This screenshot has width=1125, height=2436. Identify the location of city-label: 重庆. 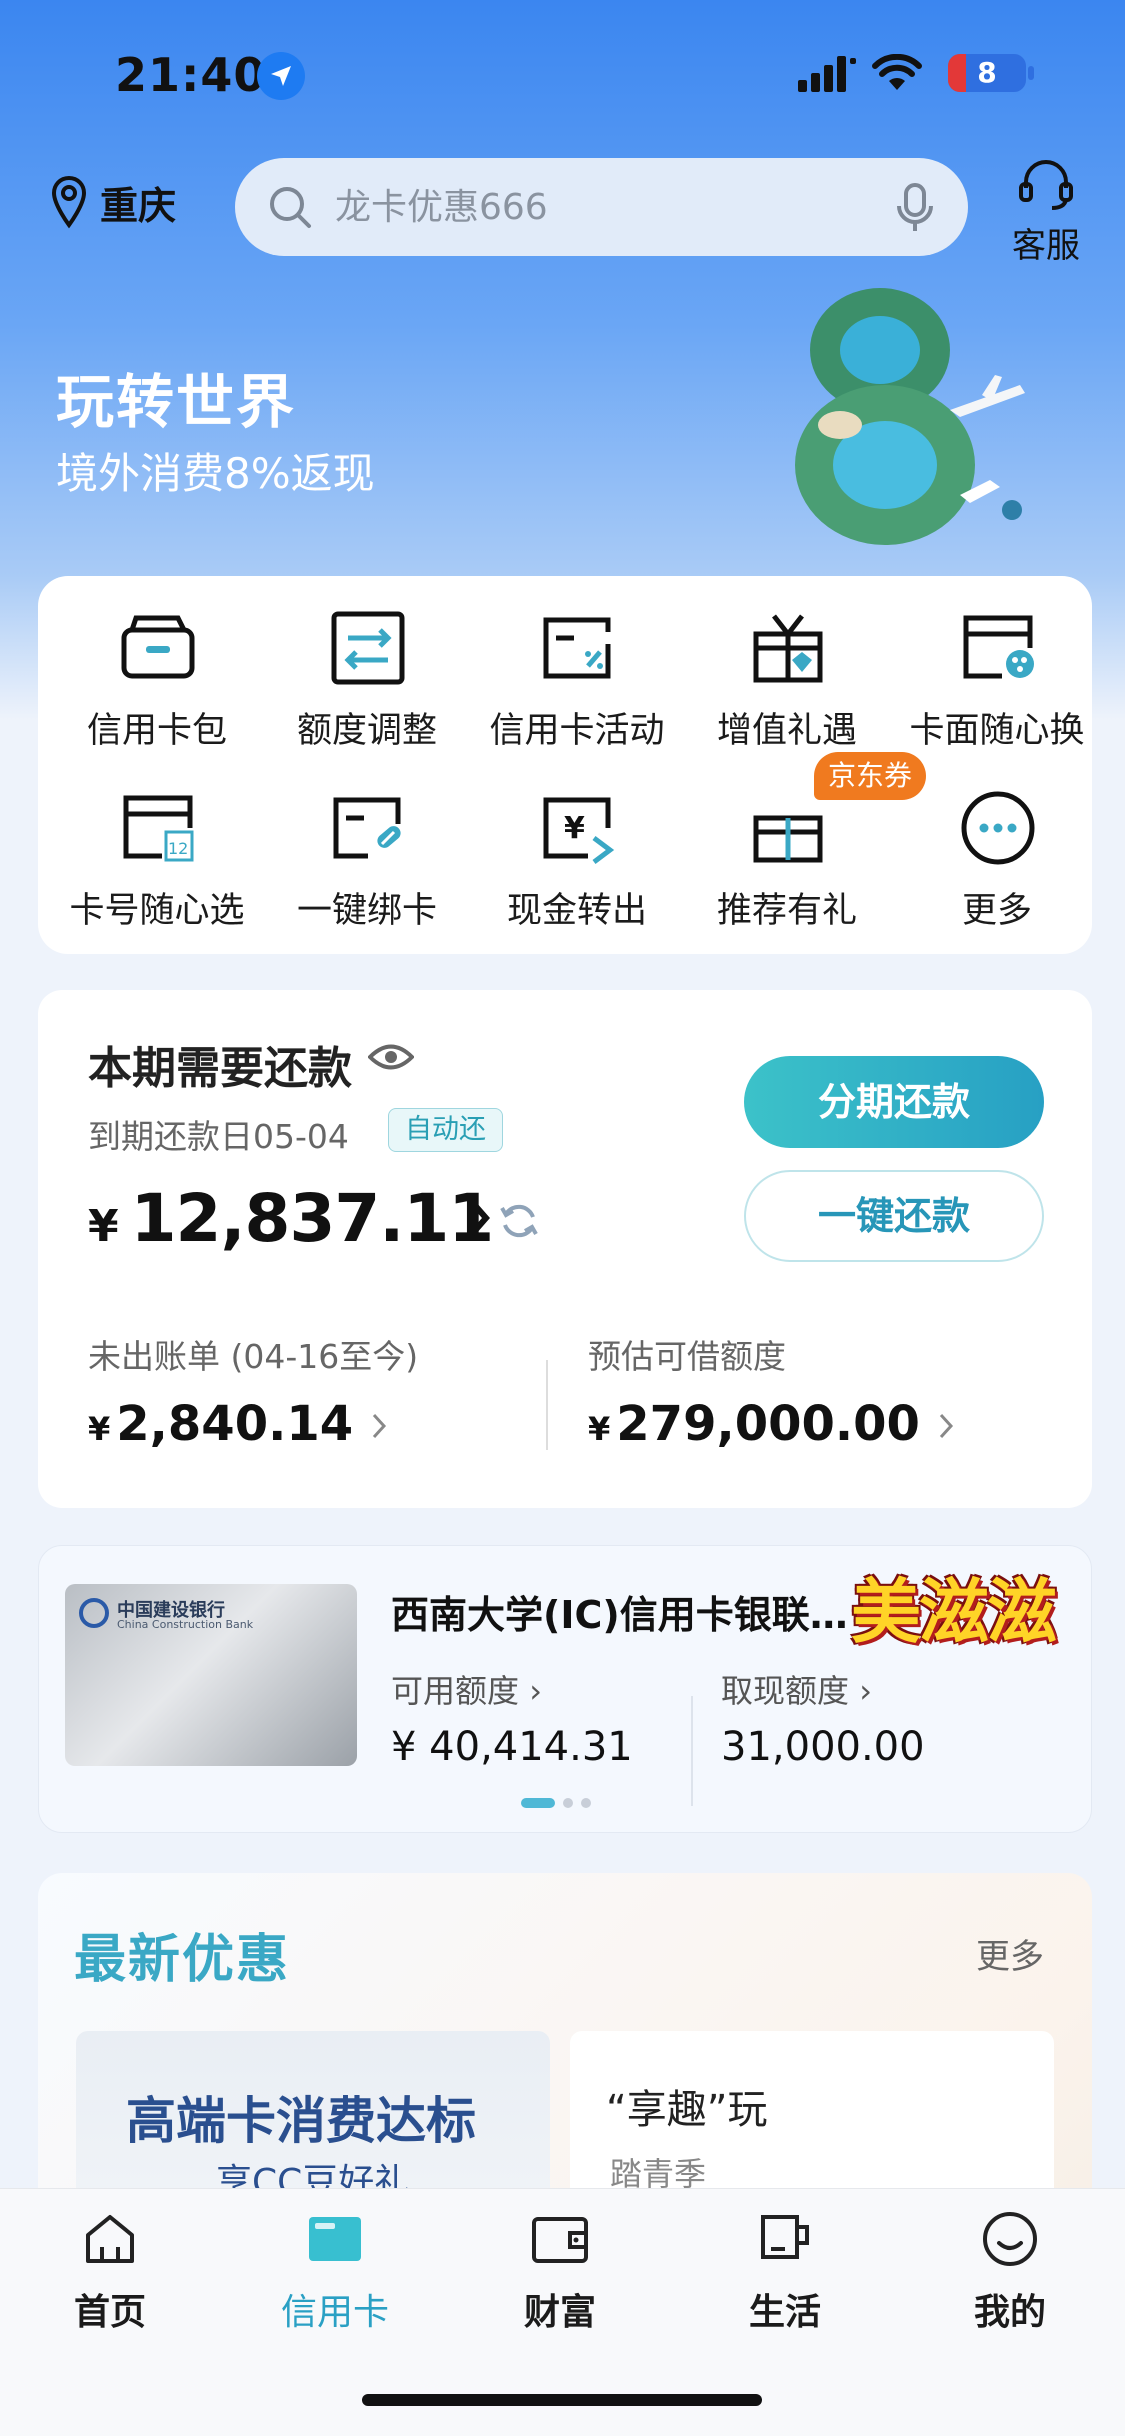
(138, 205).